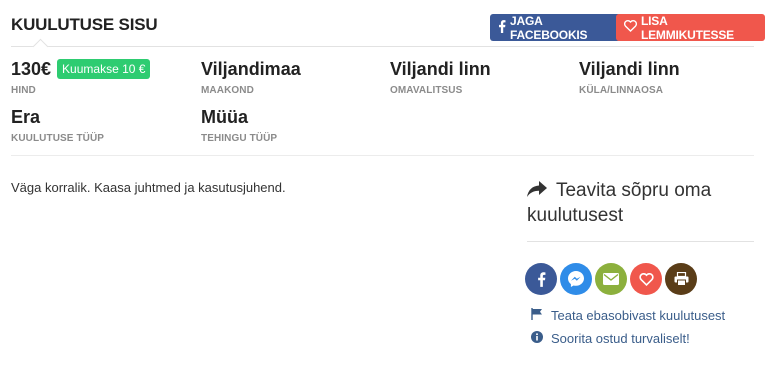  What do you see at coordinates (627, 203) in the screenshot?
I see `share-title: Teavita sõpru oma kuulutusest` at bounding box center [627, 203].